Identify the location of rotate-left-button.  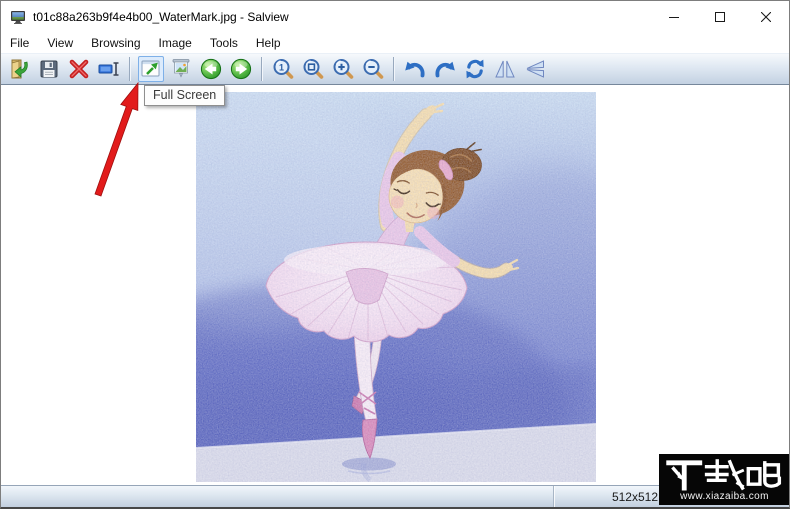
(415, 69).